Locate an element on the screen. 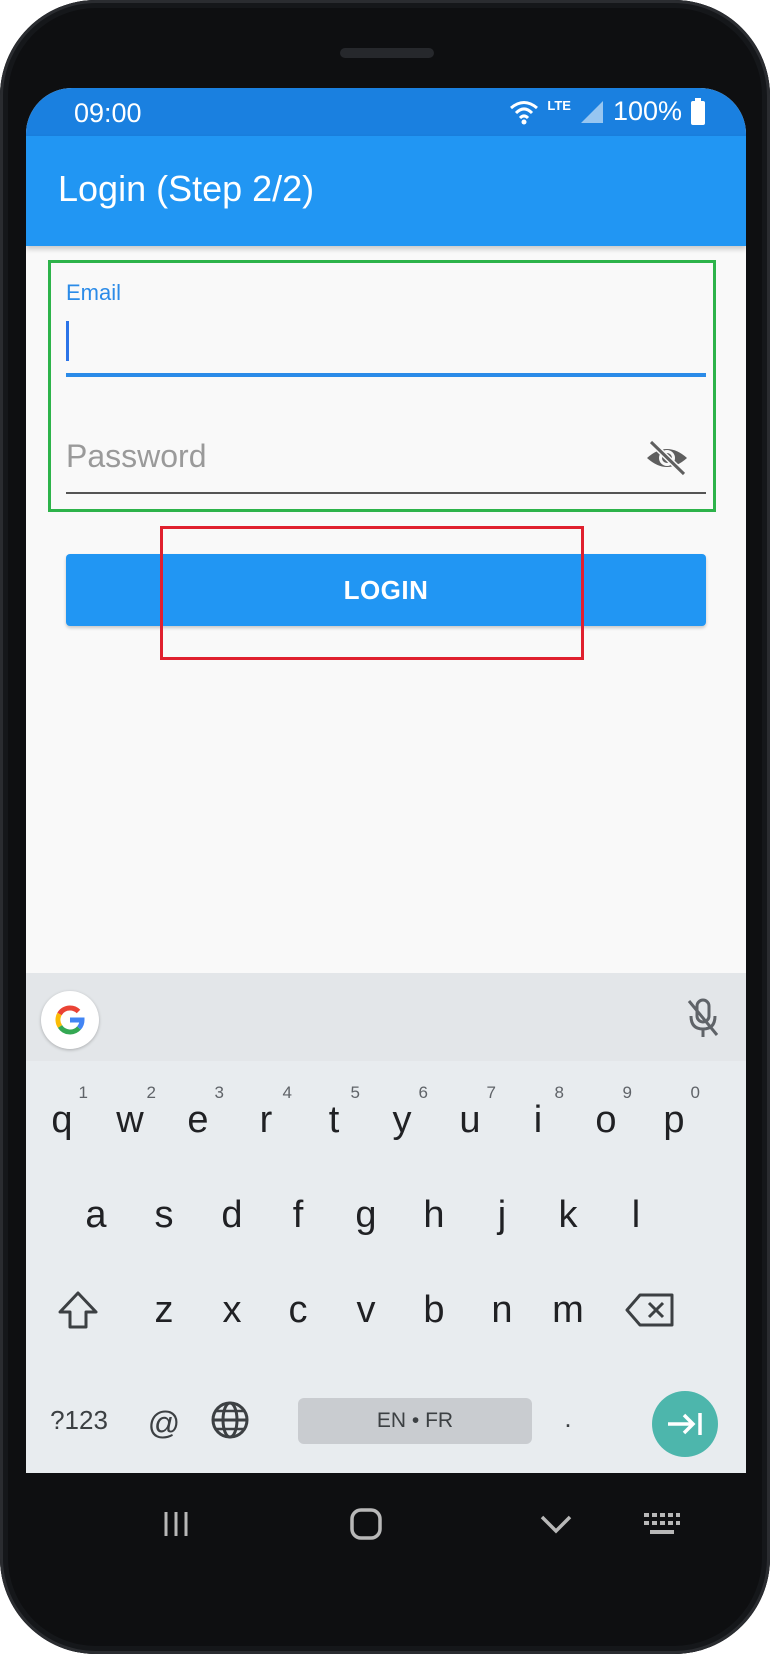 Image resolution: width=772 pixels, height=1656 pixels. key-y: y6 is located at coordinates (402, 1120).